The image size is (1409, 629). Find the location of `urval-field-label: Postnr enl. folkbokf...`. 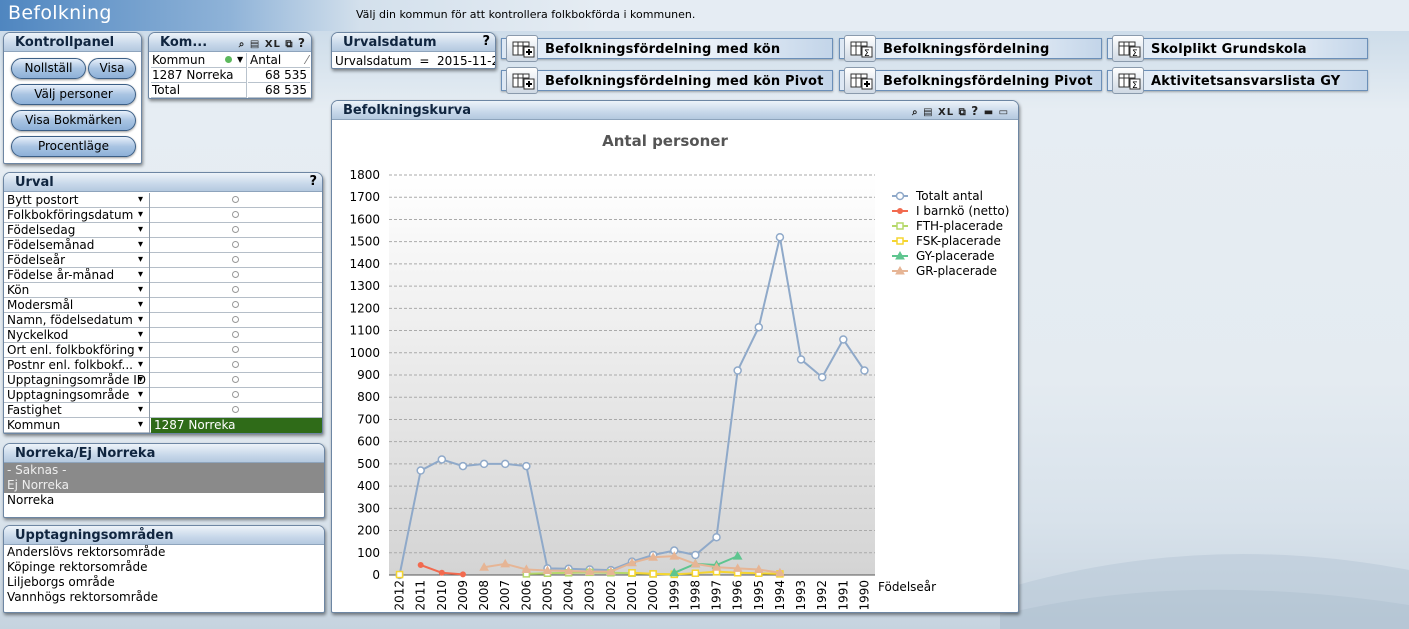

urval-field-label: Postnr enl. folkbokf... is located at coordinates (77, 365).